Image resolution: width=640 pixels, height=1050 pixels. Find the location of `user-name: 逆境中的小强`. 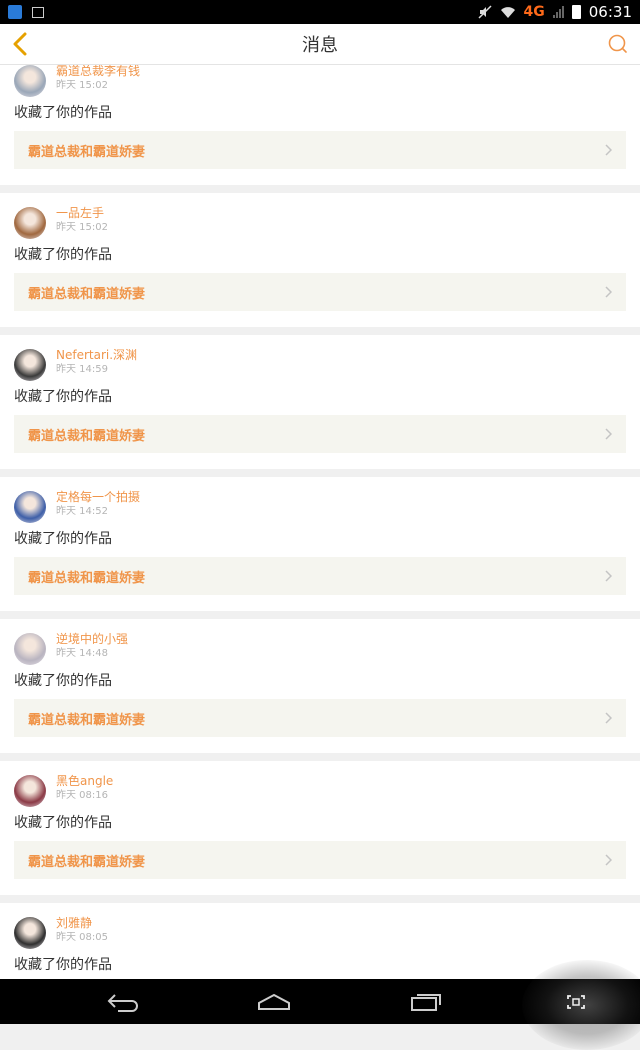

user-name: 逆境中的小强 is located at coordinates (92, 639).